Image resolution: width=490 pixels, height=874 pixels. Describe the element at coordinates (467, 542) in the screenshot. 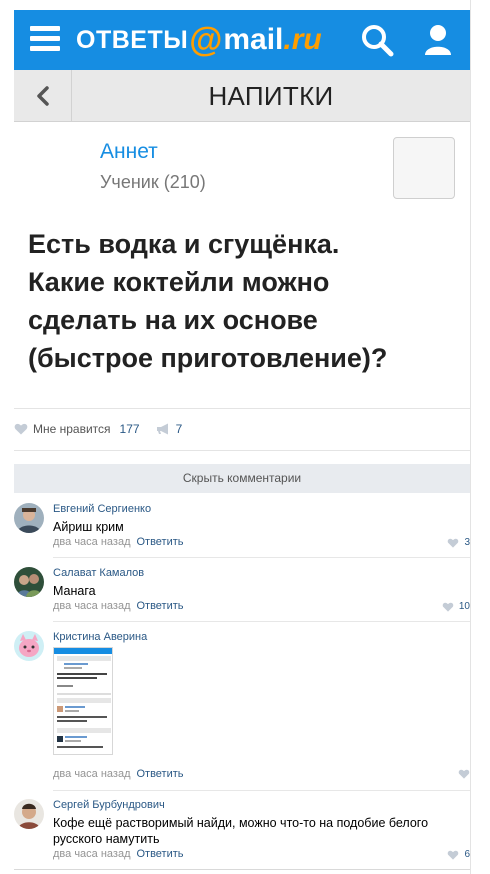

I see `comment-like-count: 3` at that location.